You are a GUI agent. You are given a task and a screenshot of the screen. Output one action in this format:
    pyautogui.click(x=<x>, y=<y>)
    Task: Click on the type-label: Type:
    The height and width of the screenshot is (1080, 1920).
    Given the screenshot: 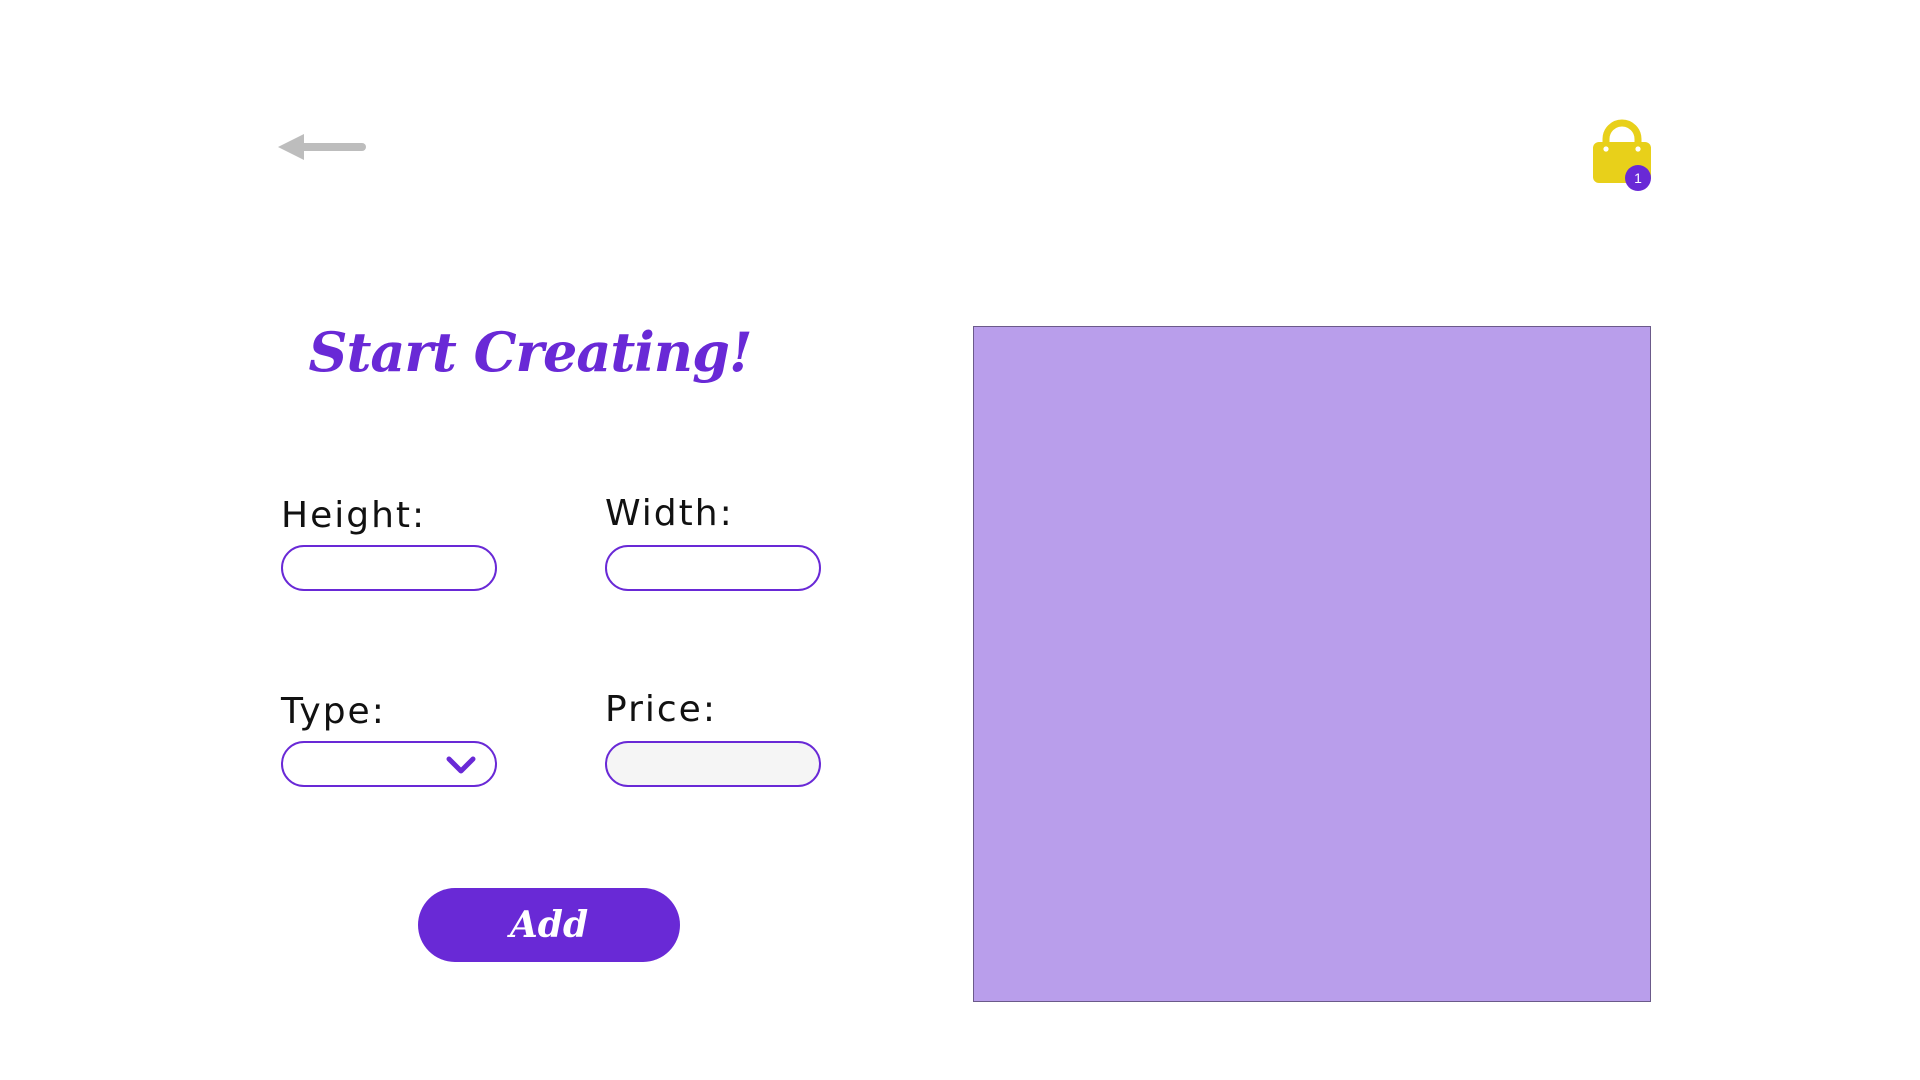 What is the action you would take?
    pyautogui.click(x=333, y=711)
    